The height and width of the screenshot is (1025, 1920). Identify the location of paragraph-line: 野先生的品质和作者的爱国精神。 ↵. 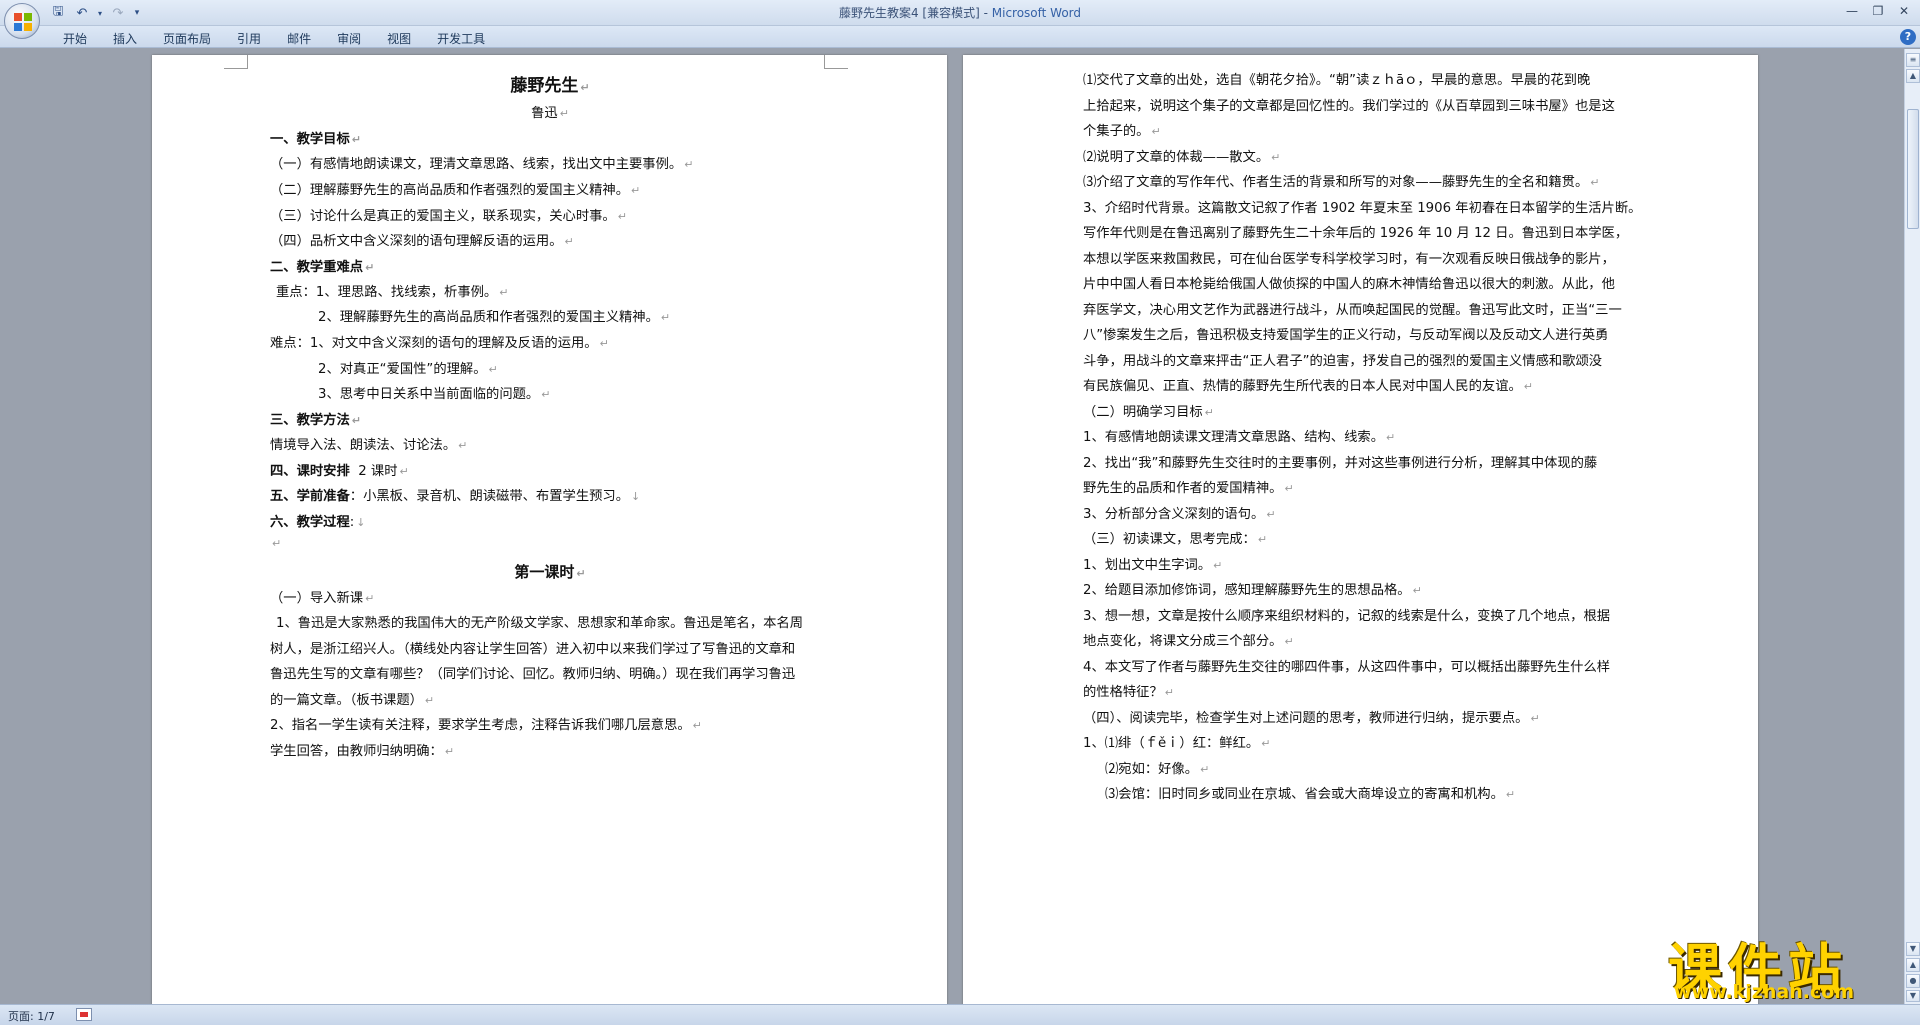
(1188, 488).